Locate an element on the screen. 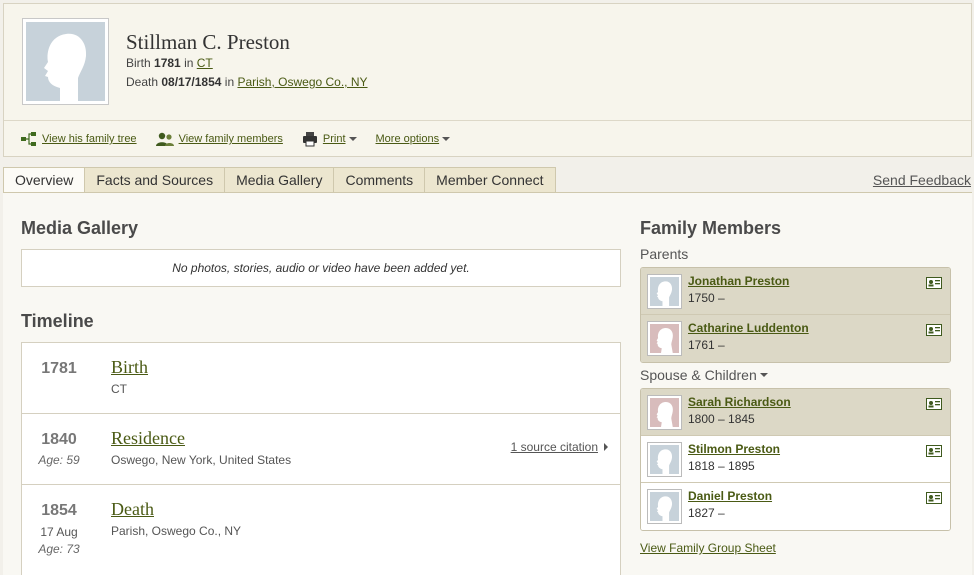 The image size is (974, 575). birth-label: Birth is located at coordinates (138, 63).